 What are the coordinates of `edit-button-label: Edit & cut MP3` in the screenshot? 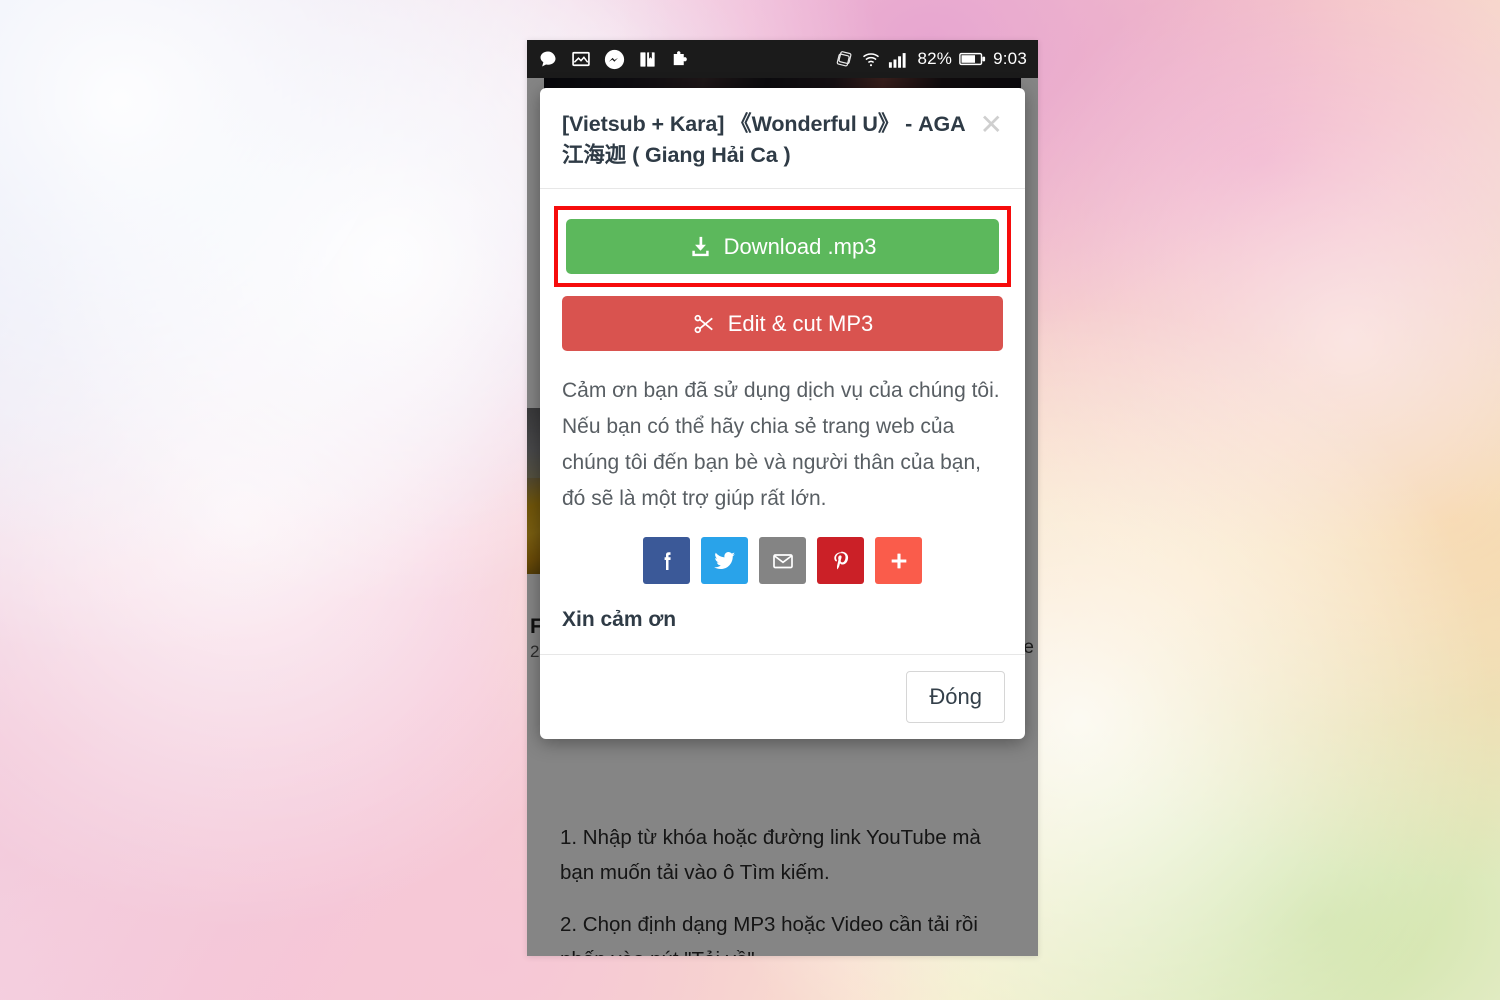 It's located at (800, 323).